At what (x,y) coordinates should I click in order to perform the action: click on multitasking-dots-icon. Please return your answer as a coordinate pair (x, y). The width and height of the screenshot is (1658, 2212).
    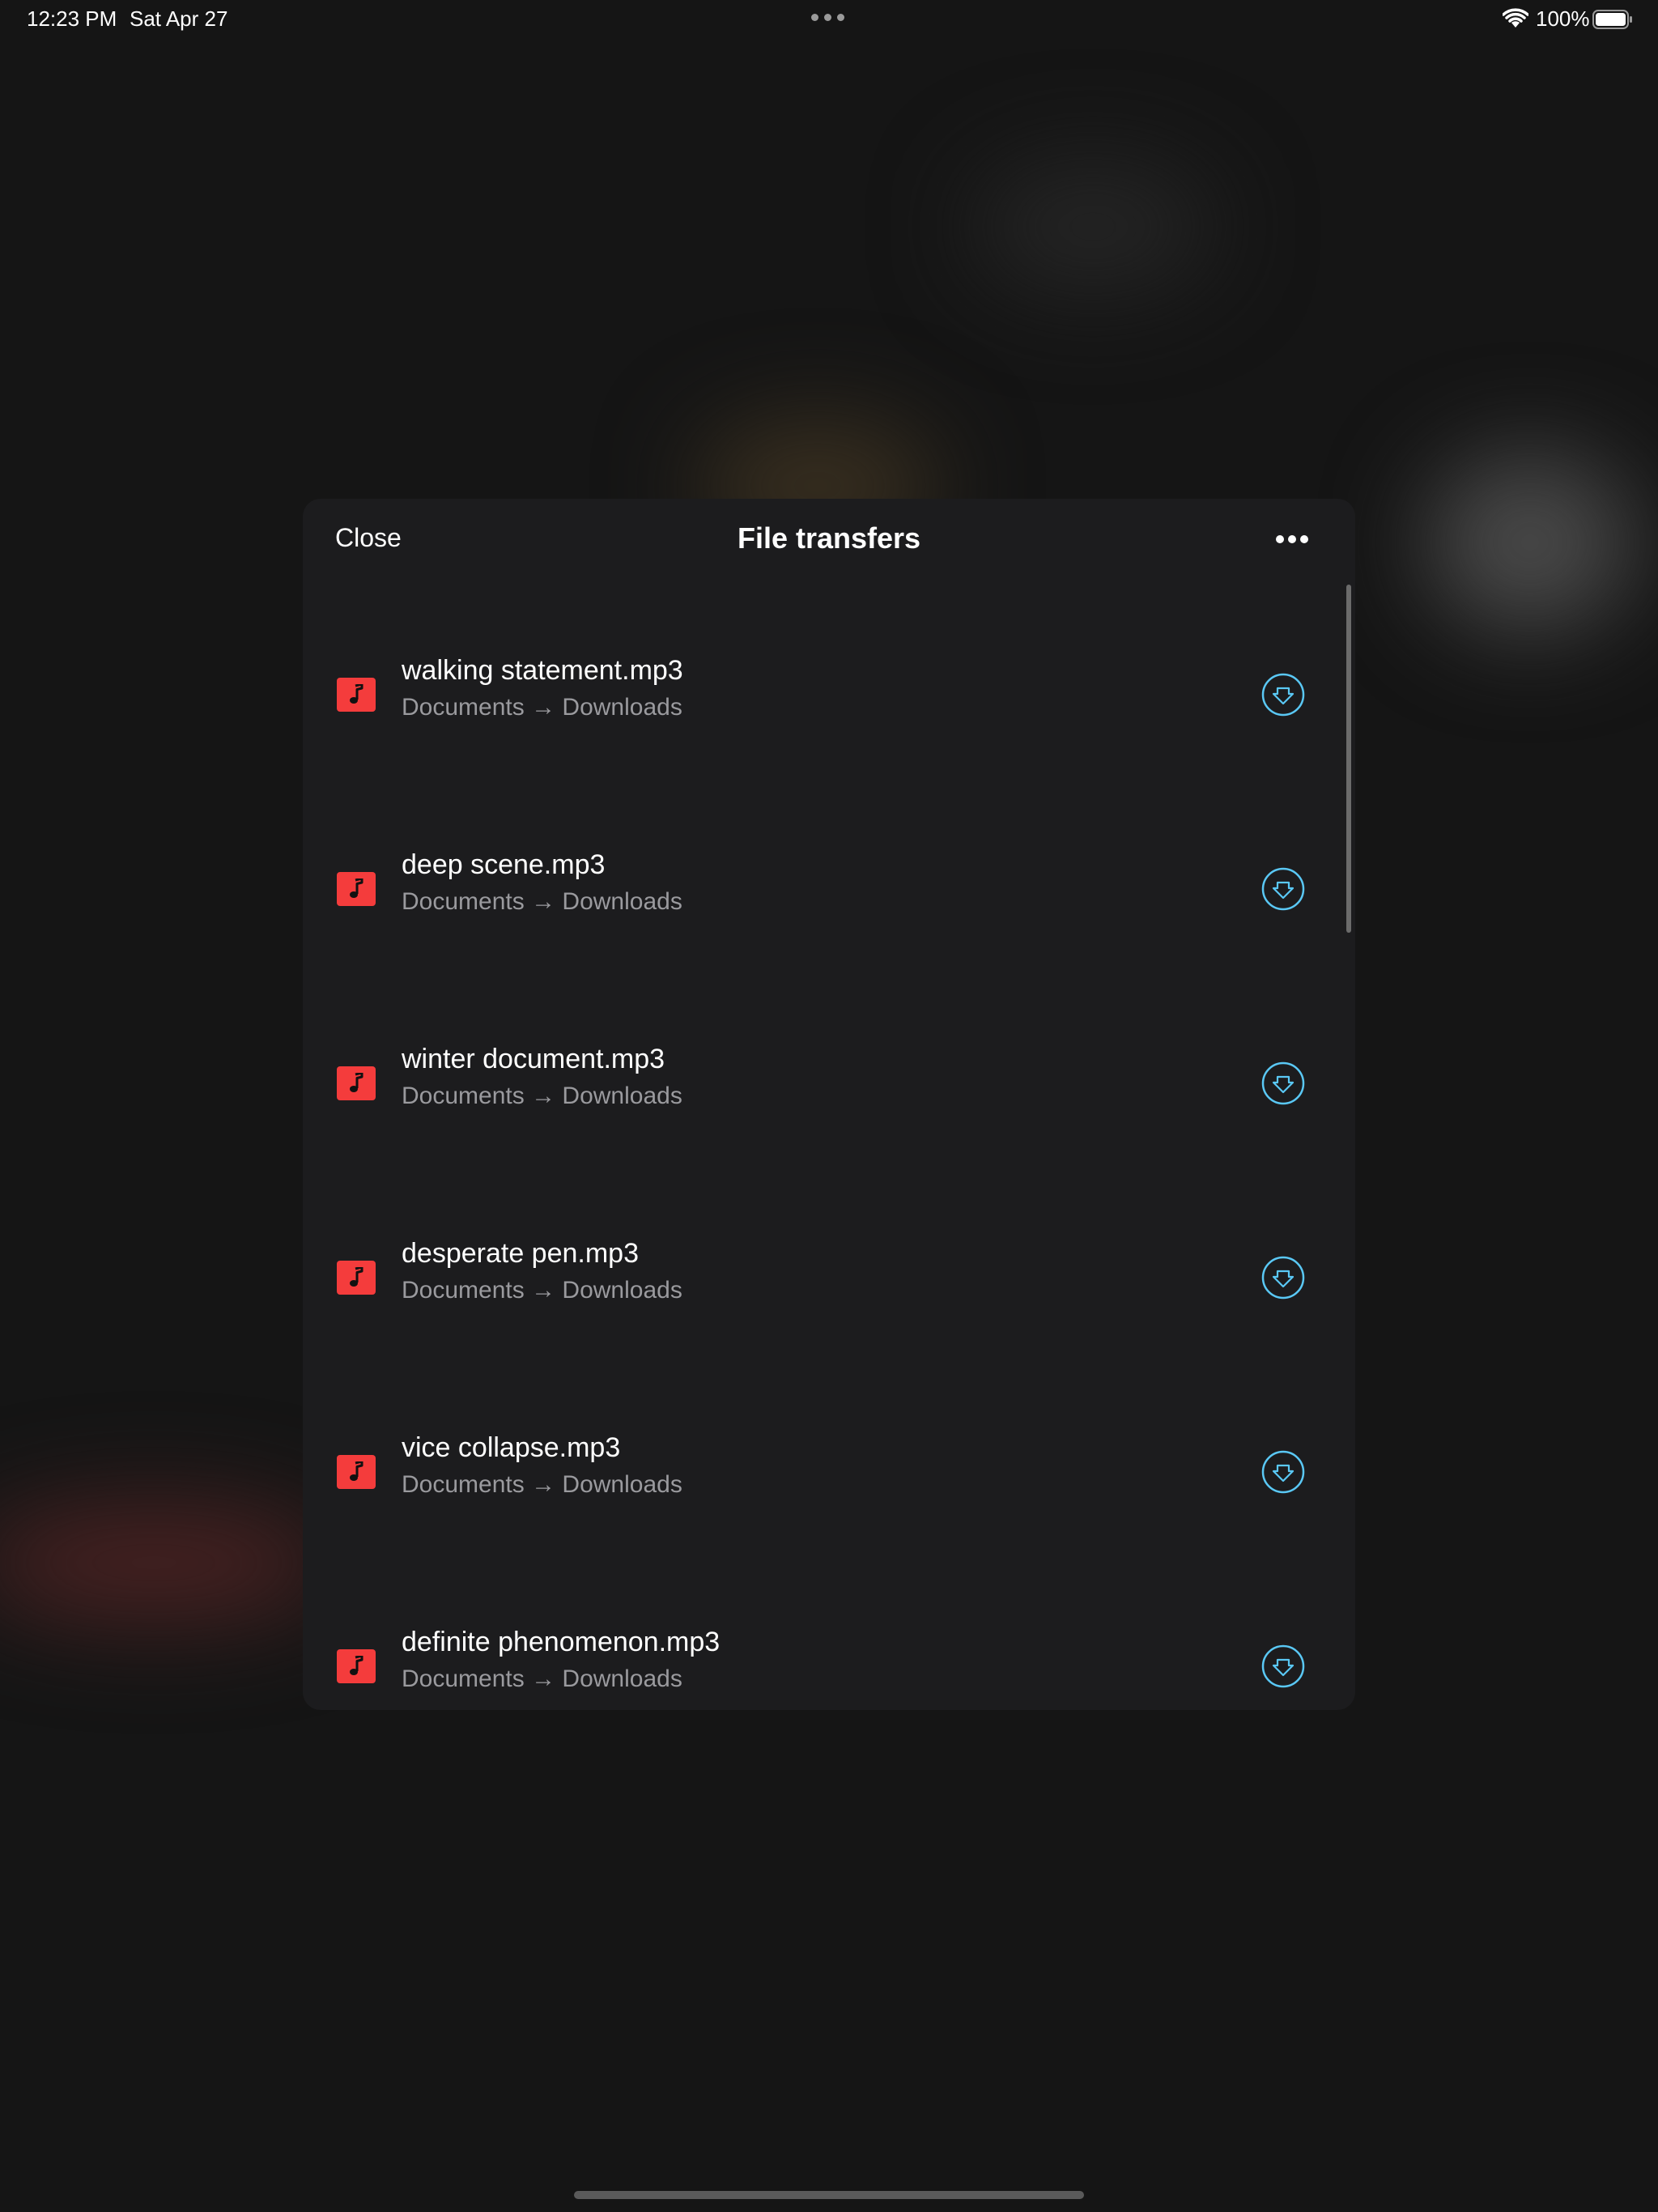
    Looking at the image, I should click on (827, 18).